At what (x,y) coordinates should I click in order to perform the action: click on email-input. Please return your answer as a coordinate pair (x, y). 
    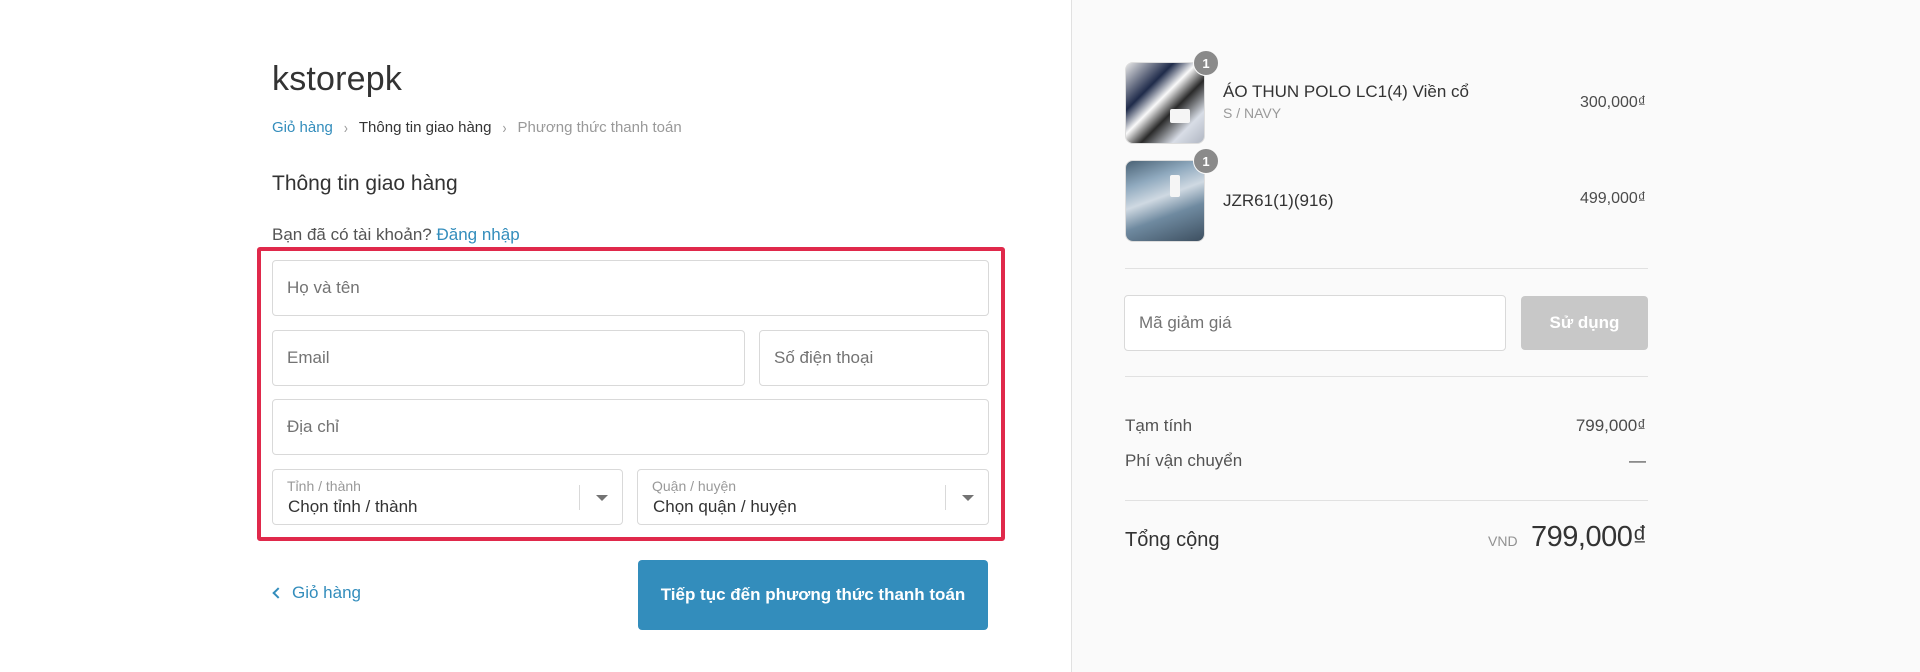
    Looking at the image, I should click on (508, 358).